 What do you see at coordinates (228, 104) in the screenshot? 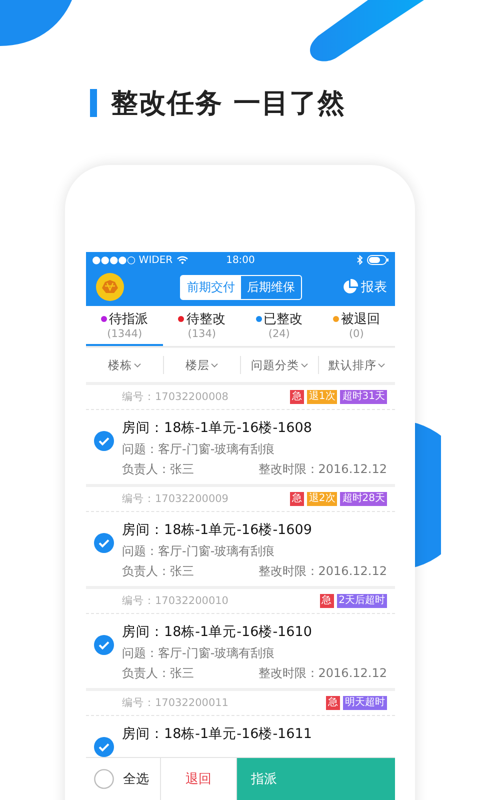
I see `headline: 整改任务 一目了然` at bounding box center [228, 104].